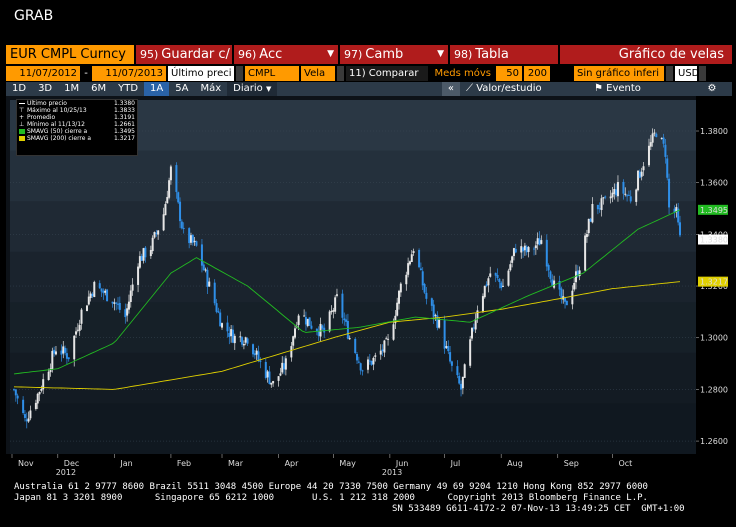 The width and height of the screenshot is (736, 527). I want to click on security-field: EUR CMPL Curncy, so click(70, 54).